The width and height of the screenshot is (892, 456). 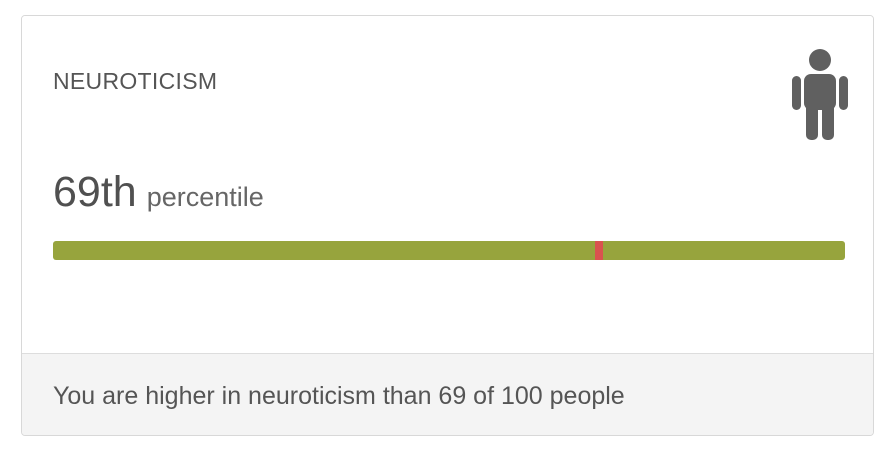 What do you see at coordinates (599, 250) in the screenshot?
I see `percentile-marker` at bounding box center [599, 250].